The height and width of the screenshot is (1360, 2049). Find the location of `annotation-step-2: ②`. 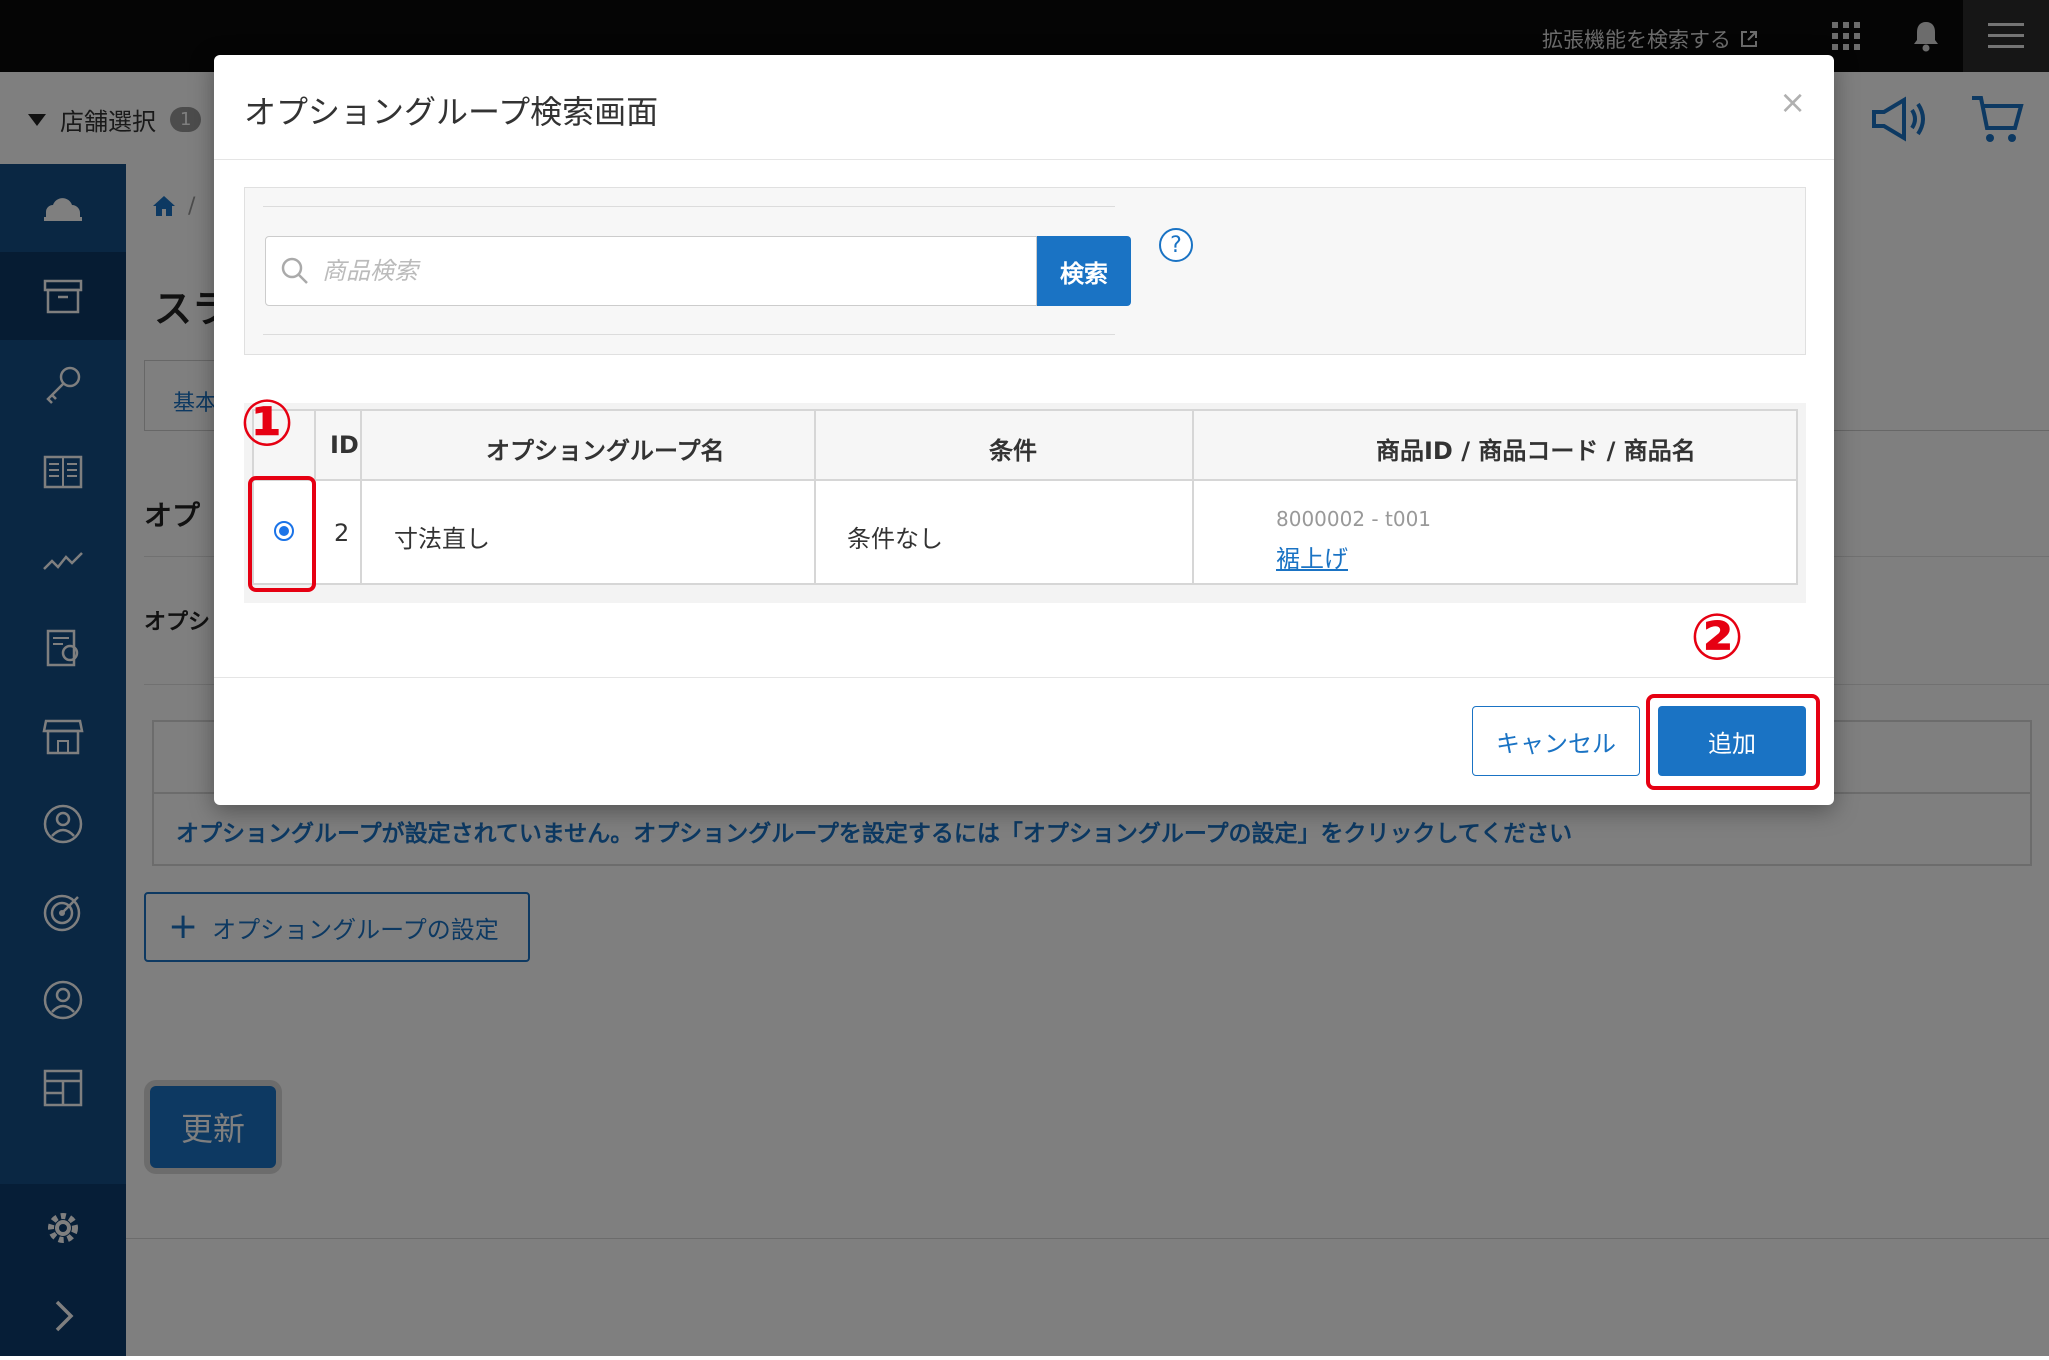

annotation-step-2: ② is located at coordinates (1717, 638).